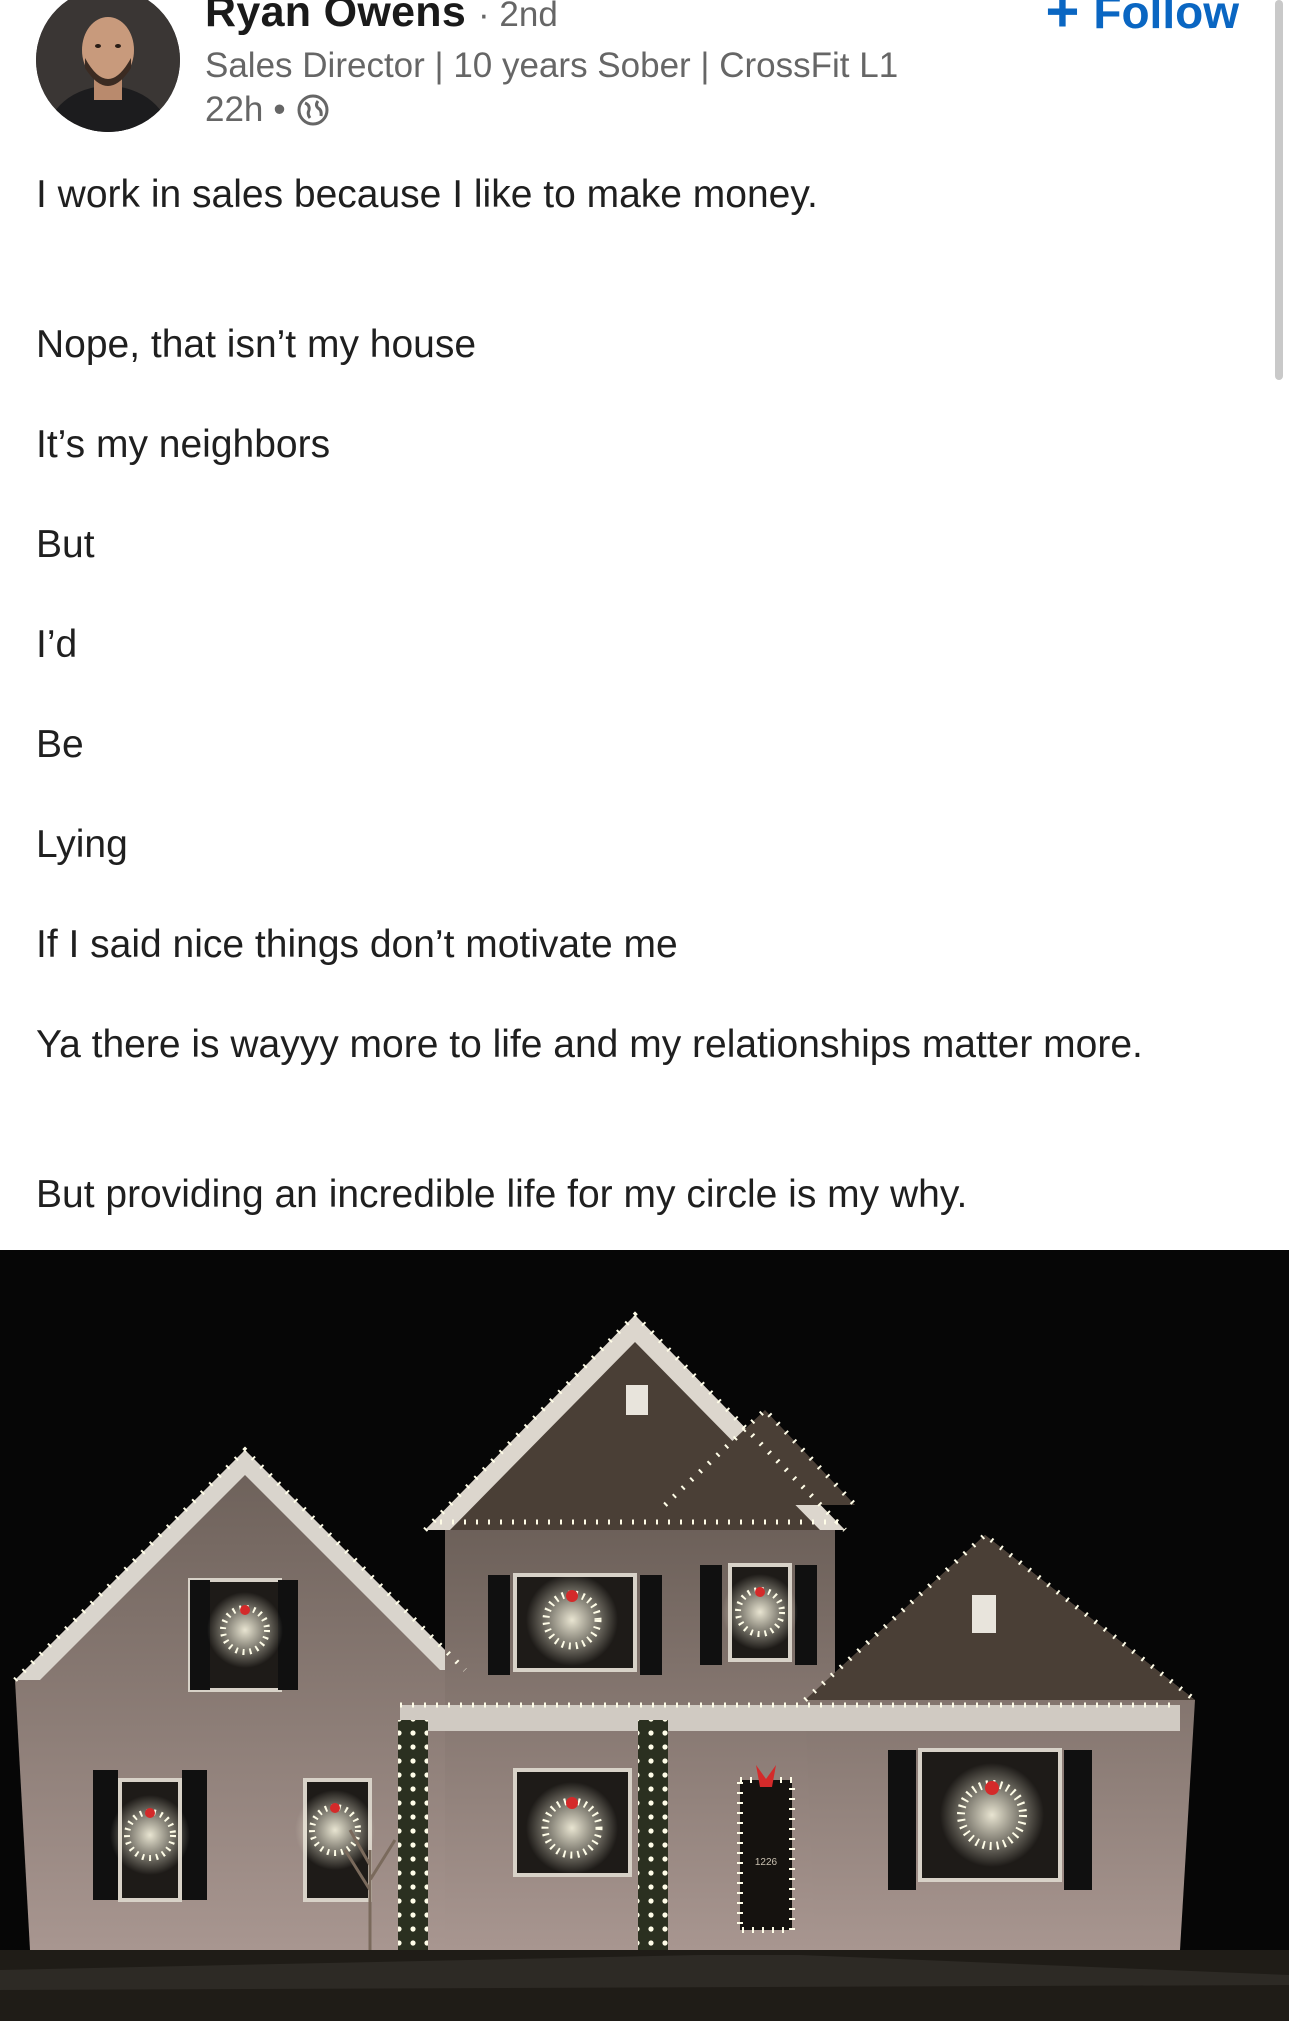 Image resolution: width=1289 pixels, height=2021 pixels. I want to click on post-paragraph: I’d, so click(57, 644).